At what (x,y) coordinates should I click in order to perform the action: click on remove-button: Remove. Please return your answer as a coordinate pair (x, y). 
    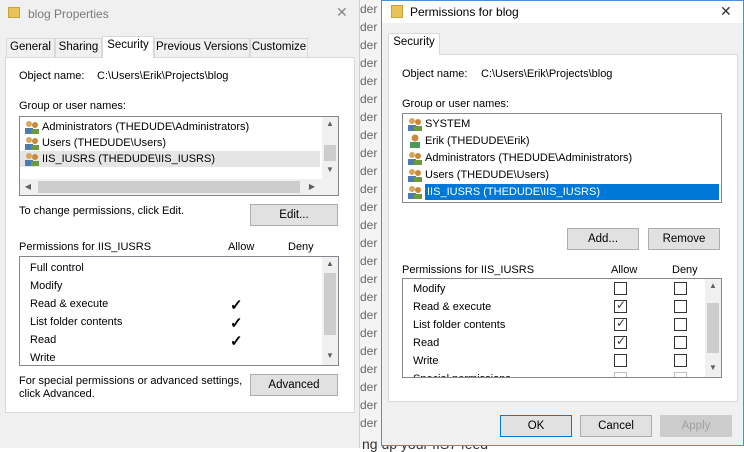
    Looking at the image, I should click on (684, 239).